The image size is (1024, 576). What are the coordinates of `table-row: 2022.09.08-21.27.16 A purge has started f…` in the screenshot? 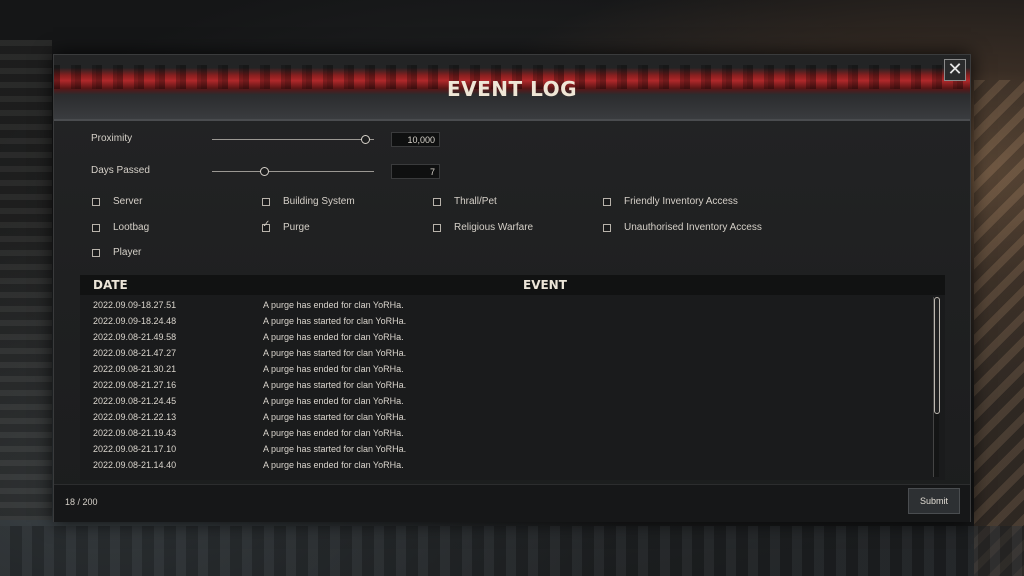 It's located at (505, 385).